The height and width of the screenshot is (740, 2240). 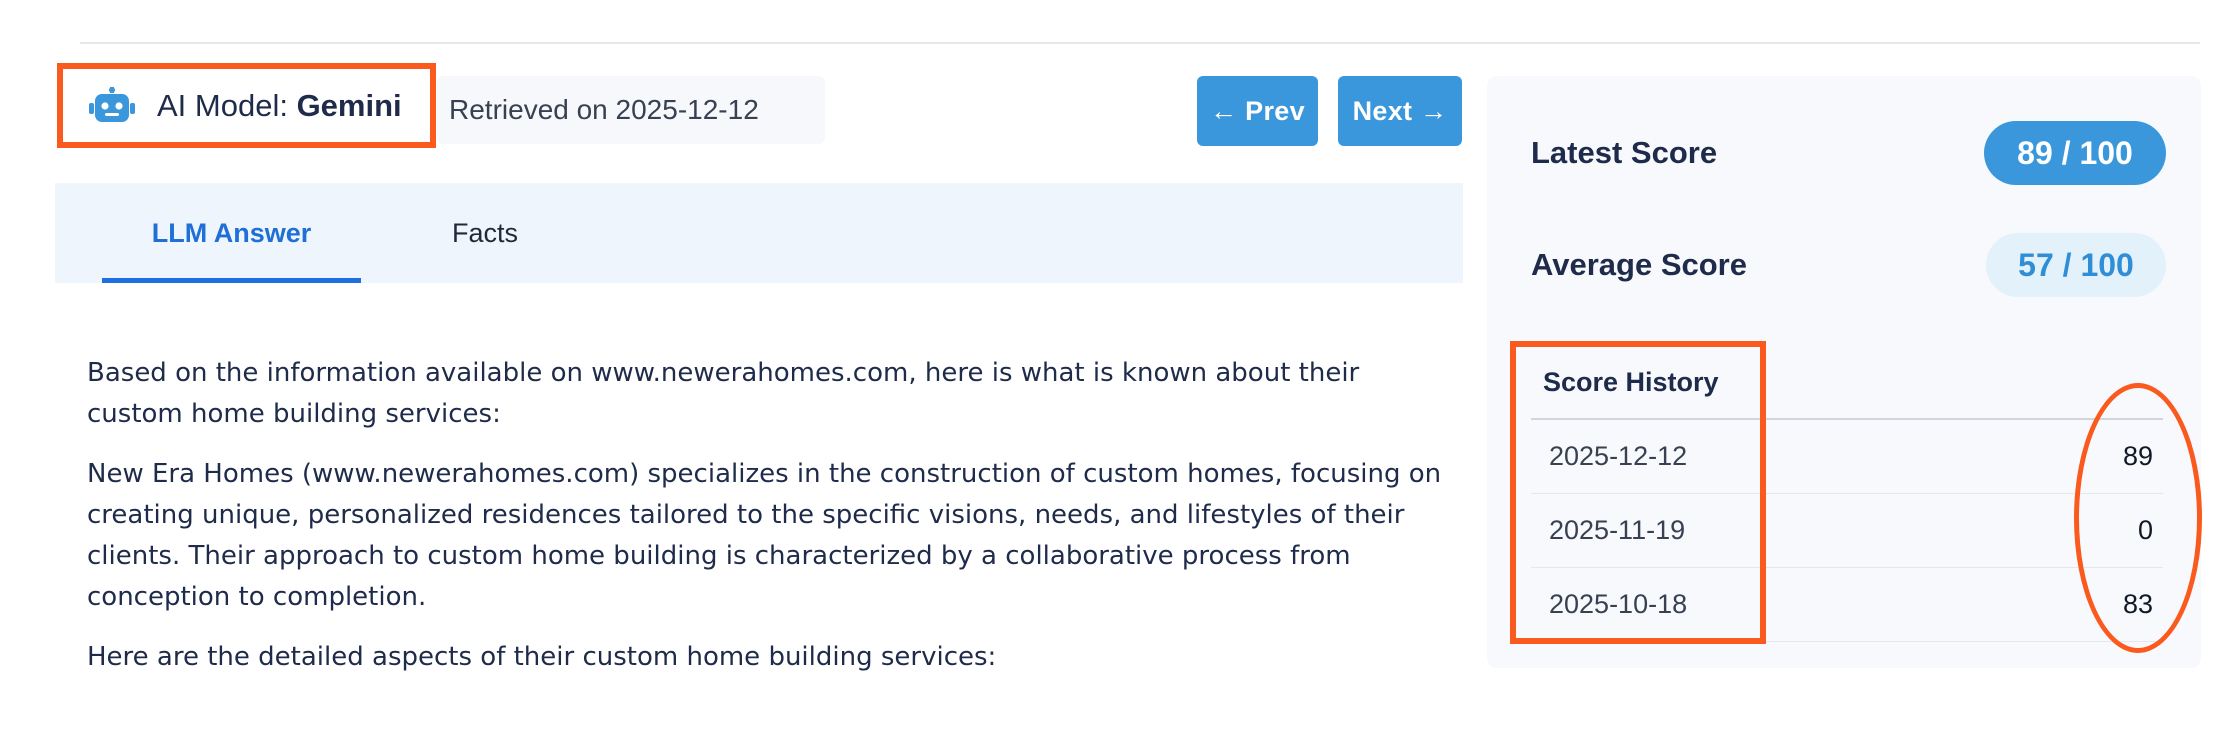 I want to click on history-row: 2025-12-12 89, so click(x=1847, y=457).